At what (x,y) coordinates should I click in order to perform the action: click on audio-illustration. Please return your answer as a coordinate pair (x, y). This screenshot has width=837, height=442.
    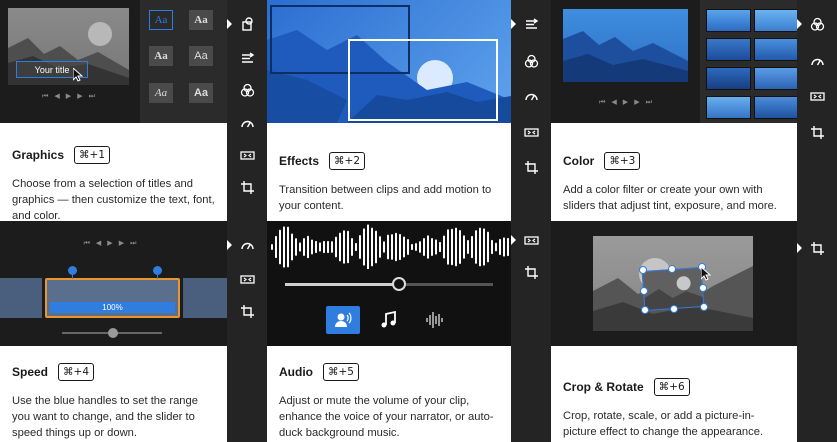
    Looking at the image, I should click on (389, 283).